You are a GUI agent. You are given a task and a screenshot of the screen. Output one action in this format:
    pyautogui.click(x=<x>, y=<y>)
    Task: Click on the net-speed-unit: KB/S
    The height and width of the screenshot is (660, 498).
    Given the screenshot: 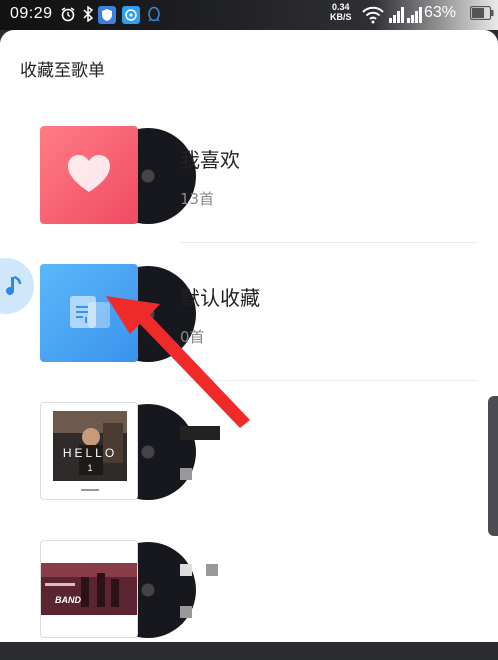 What is the action you would take?
    pyautogui.click(x=341, y=17)
    